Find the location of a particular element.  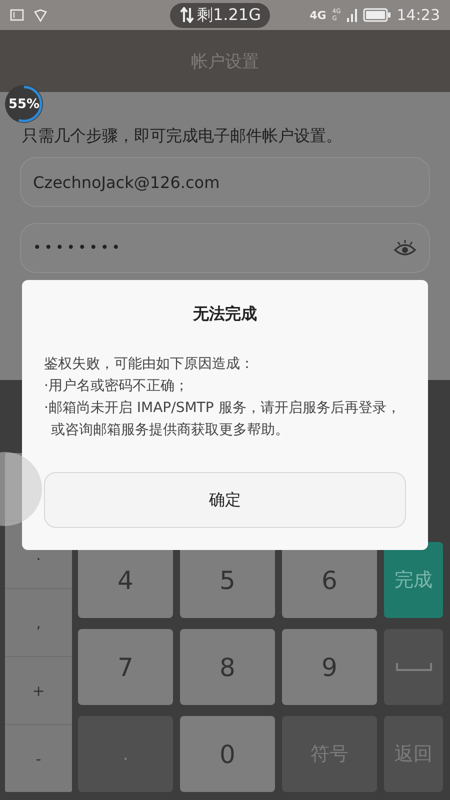

signal-icon is located at coordinates (351, 15).